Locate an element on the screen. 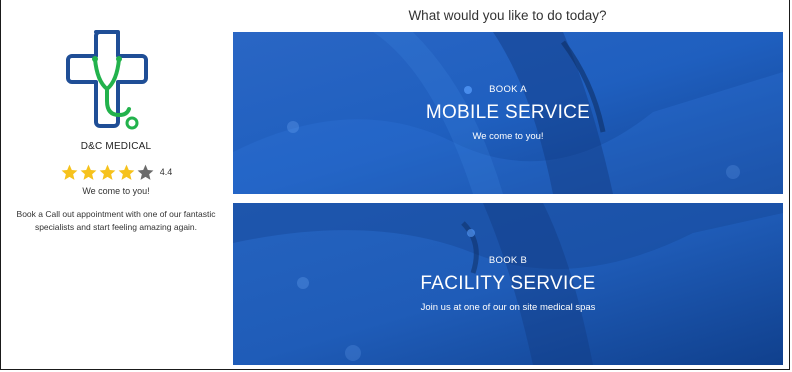  card-a-title: MOBILE SERVICE is located at coordinates (508, 112).